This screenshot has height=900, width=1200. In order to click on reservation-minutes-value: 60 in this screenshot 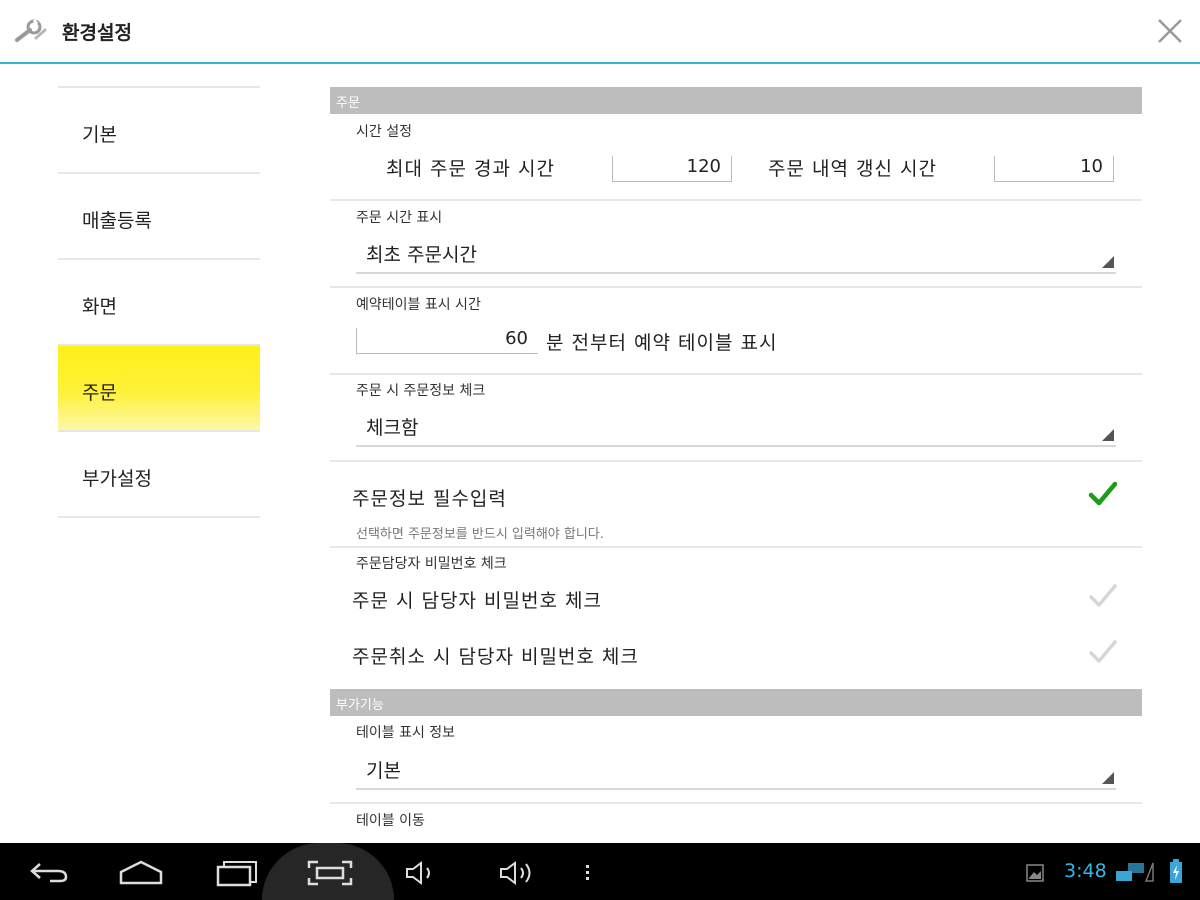, I will do `click(516, 338)`.